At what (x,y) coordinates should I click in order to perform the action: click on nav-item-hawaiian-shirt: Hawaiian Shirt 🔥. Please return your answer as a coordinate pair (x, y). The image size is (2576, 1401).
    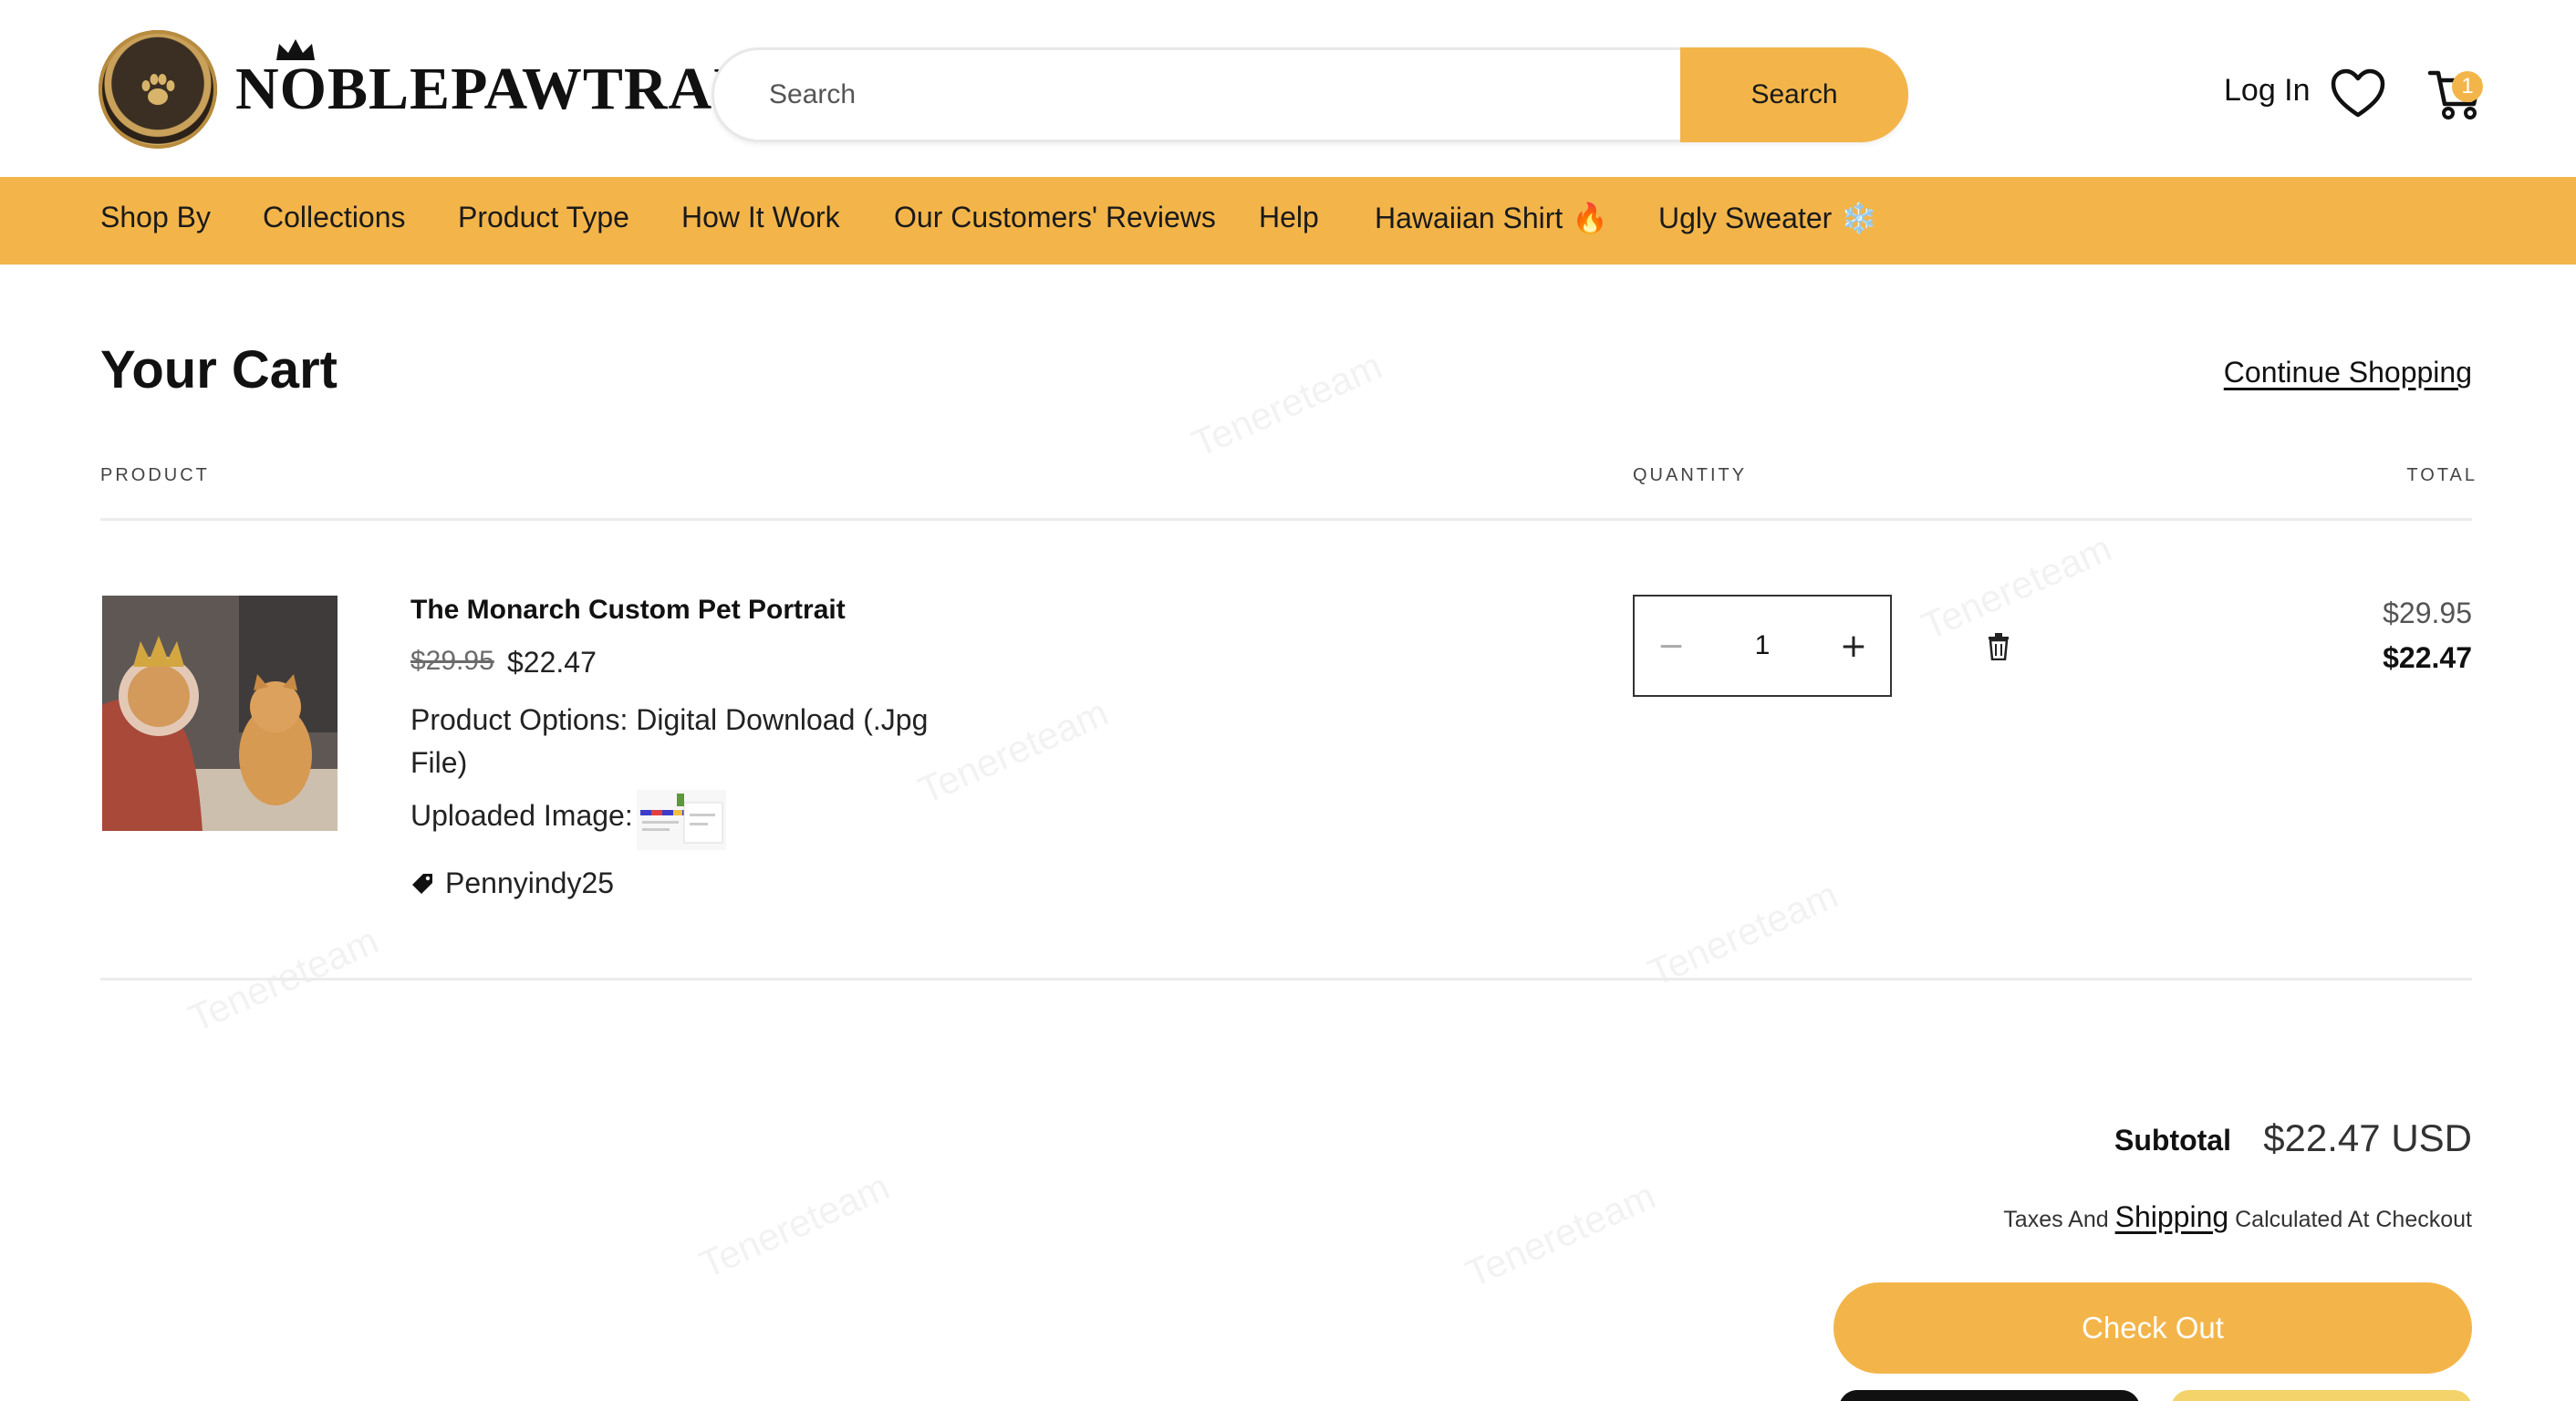
    Looking at the image, I should click on (1491, 218).